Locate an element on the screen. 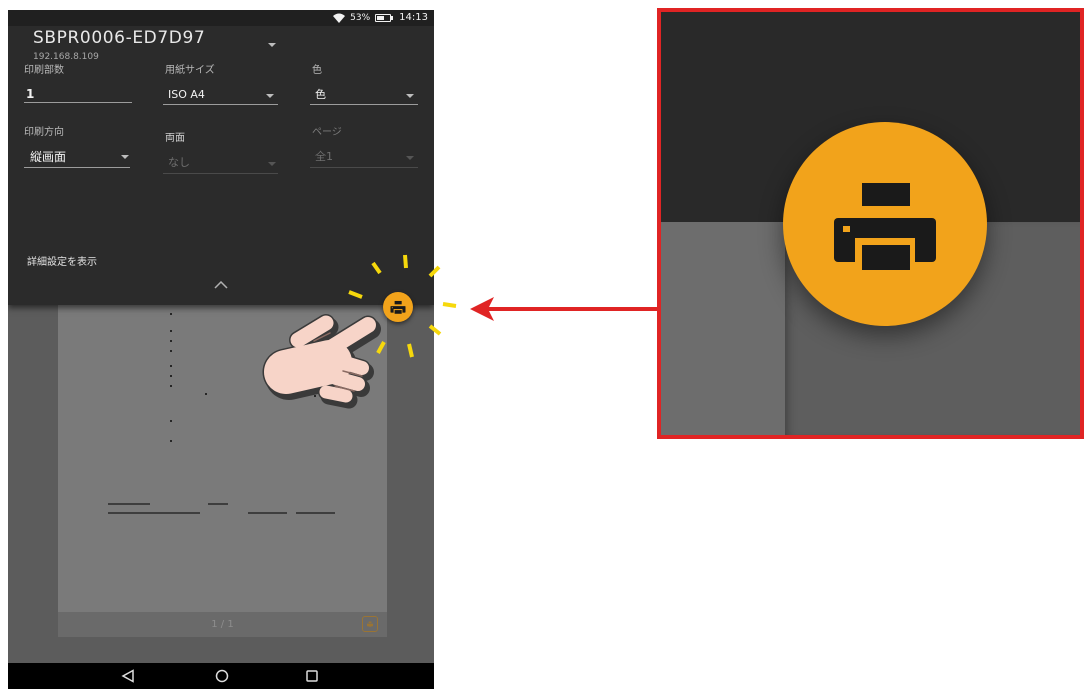 The width and height of the screenshot is (1084, 689). pages-select: 全1 is located at coordinates (324, 156).